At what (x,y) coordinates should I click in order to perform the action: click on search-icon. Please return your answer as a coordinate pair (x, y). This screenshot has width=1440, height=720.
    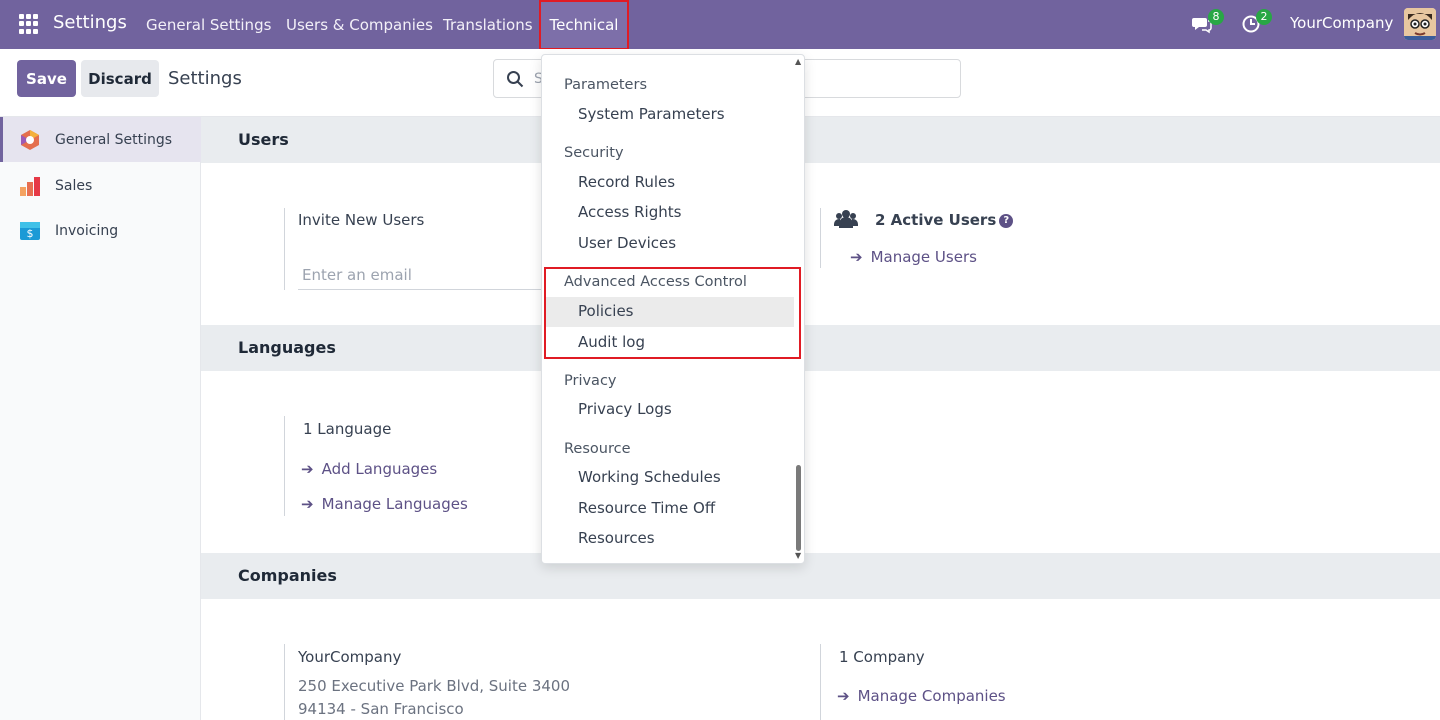
    Looking at the image, I should click on (515, 81).